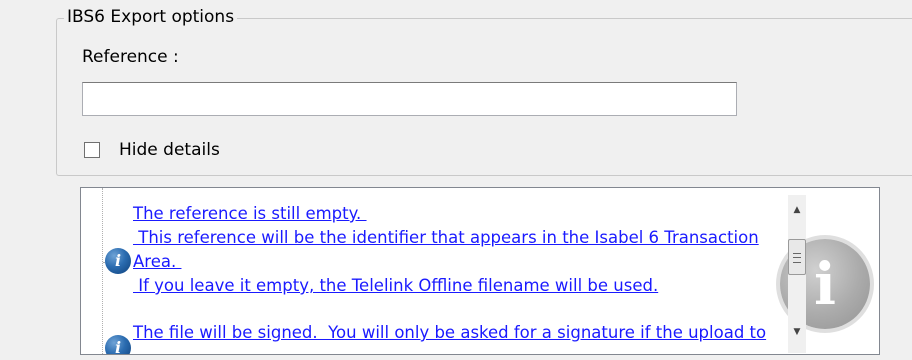 This screenshot has height=360, width=912. What do you see at coordinates (92, 150) in the screenshot?
I see `hide-details-checkbox` at bounding box center [92, 150].